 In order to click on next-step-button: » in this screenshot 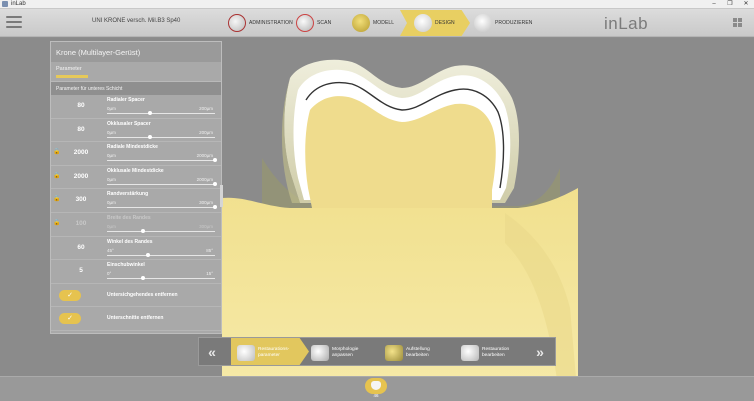, I will do `click(540, 352)`.